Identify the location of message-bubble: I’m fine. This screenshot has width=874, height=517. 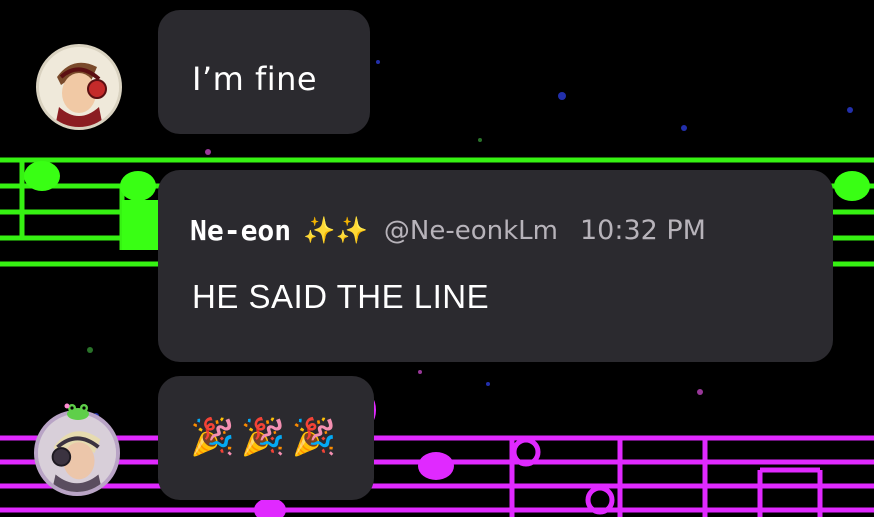
(264, 72).